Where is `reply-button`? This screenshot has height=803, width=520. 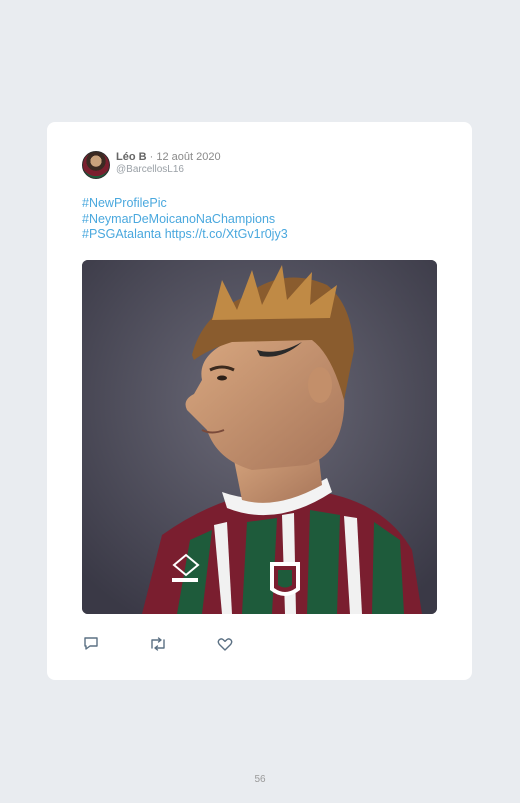
reply-button is located at coordinates (91, 643).